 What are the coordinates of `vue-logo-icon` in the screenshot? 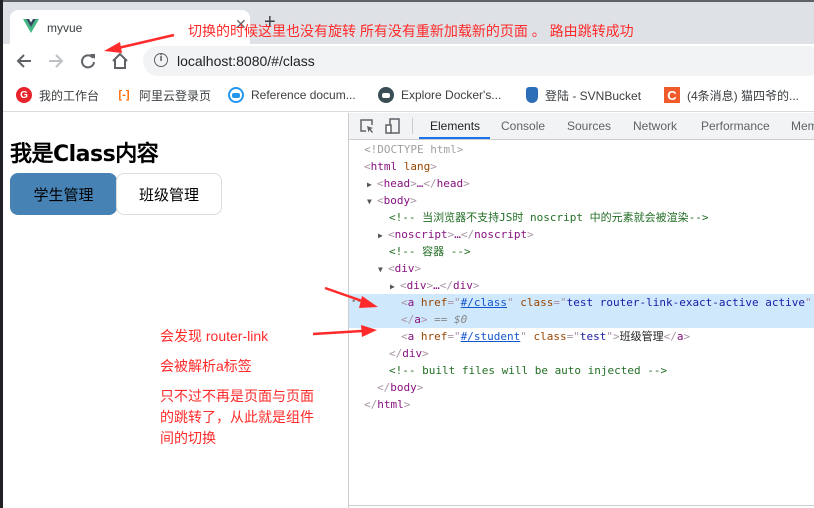 It's located at (31, 26).